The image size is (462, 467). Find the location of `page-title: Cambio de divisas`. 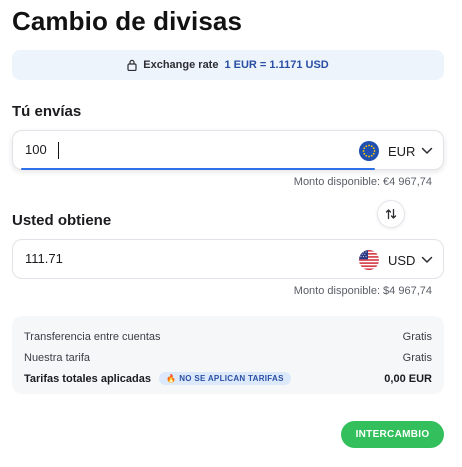

page-title: Cambio de divisas is located at coordinates (127, 21).